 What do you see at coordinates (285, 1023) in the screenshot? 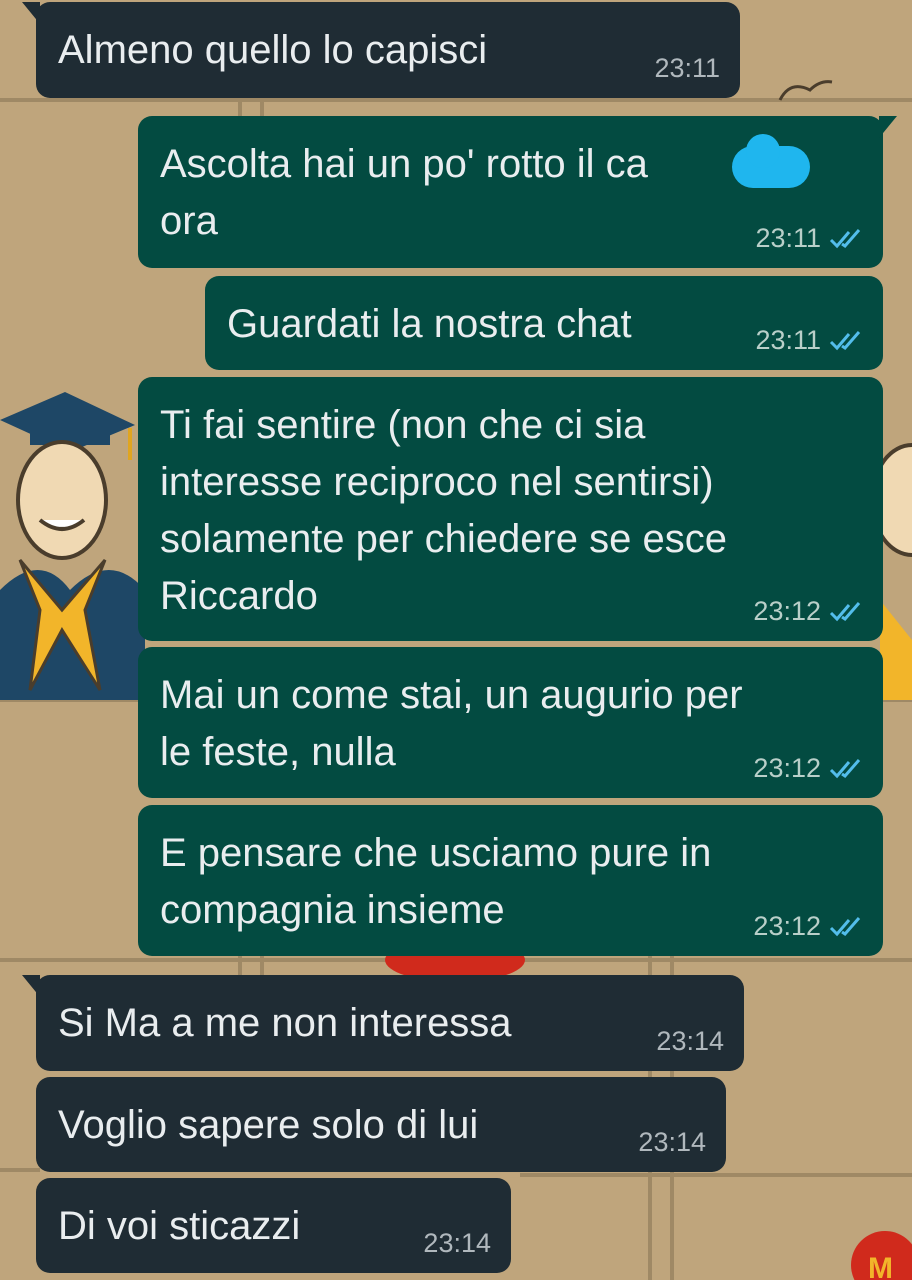
I see `message-text: Si Ma a me non interessa` at bounding box center [285, 1023].